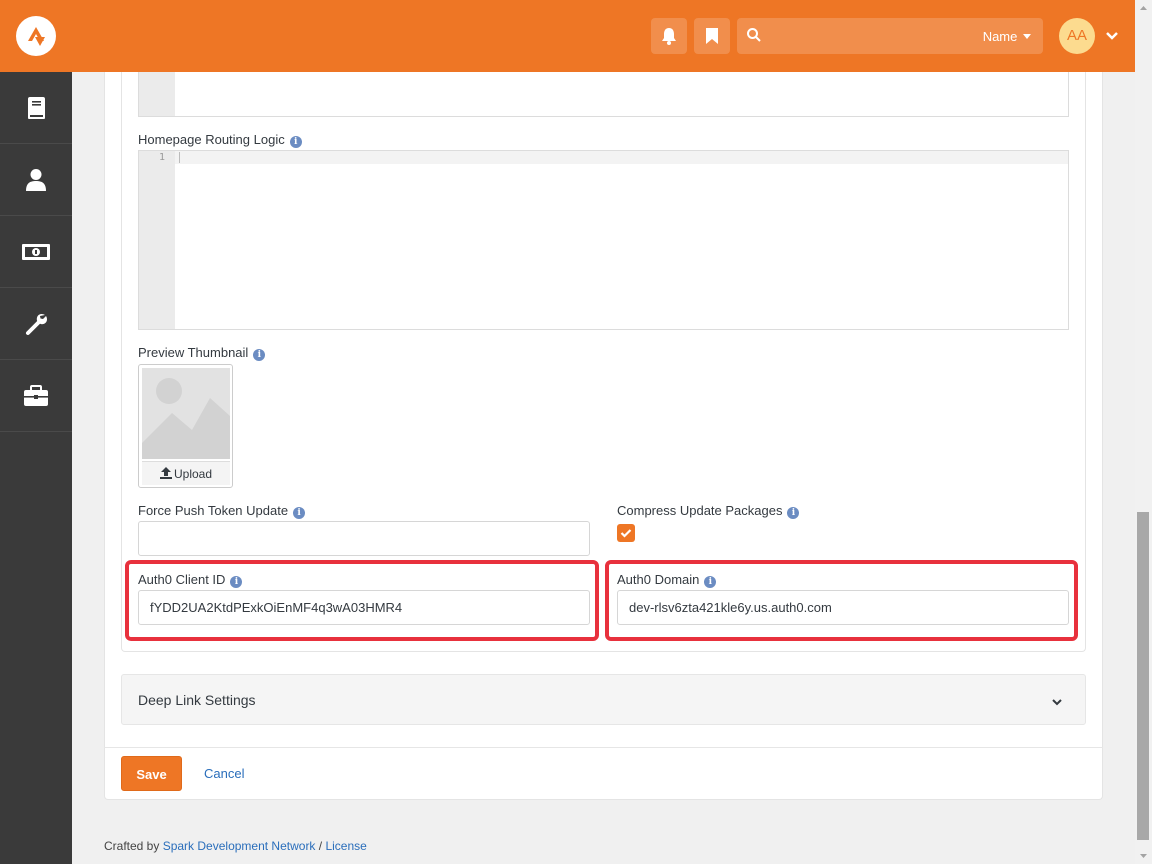 Image resolution: width=1152 pixels, height=864 pixels. What do you see at coordinates (179, 157) in the screenshot?
I see `text-cursor` at bounding box center [179, 157].